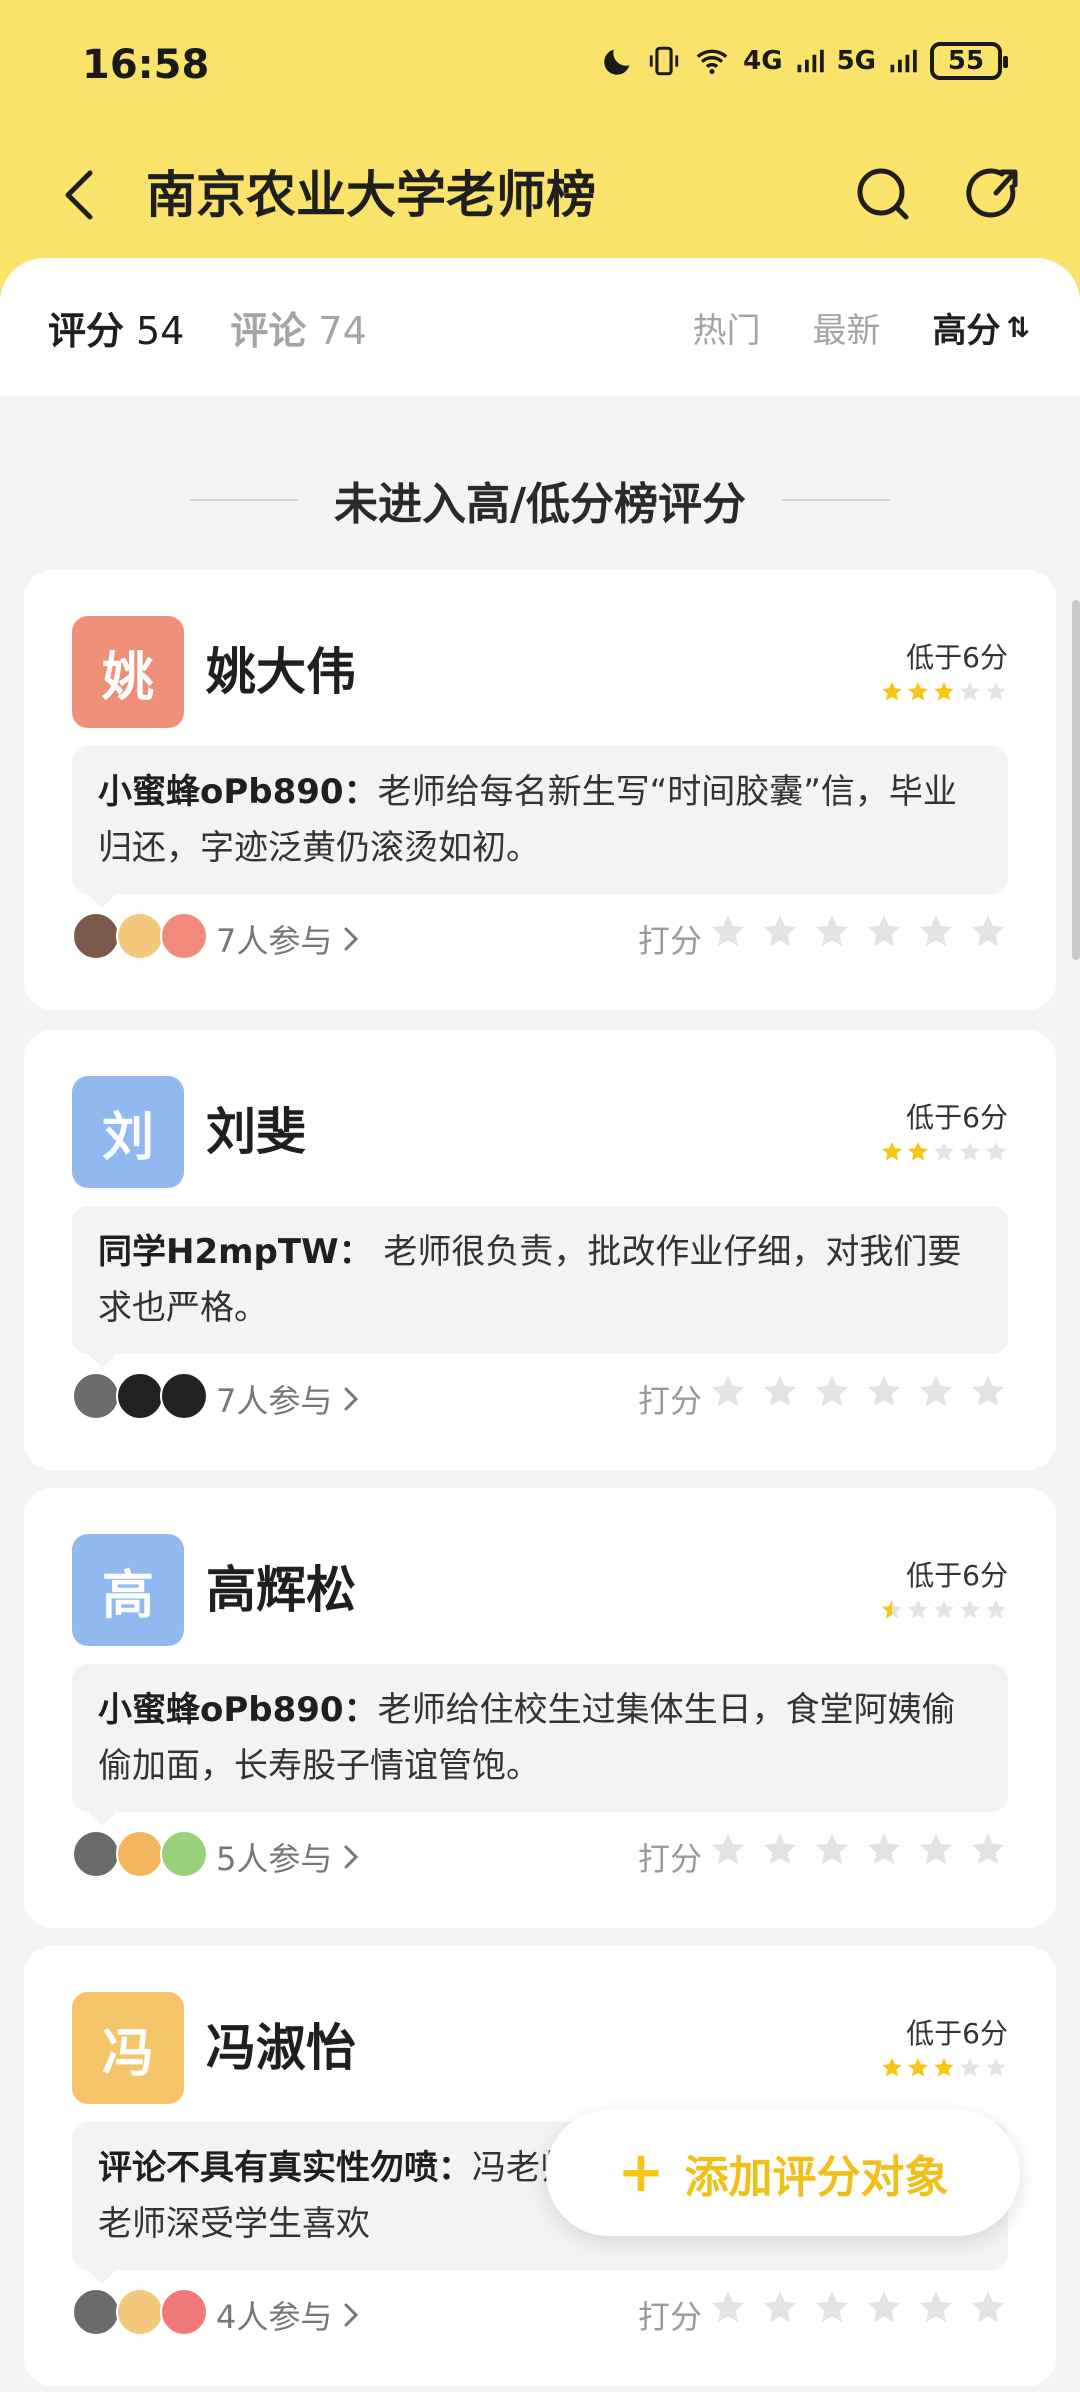 Image resolution: width=1080 pixels, height=2392 pixels. I want to click on status-time: 16:58, so click(146, 65).